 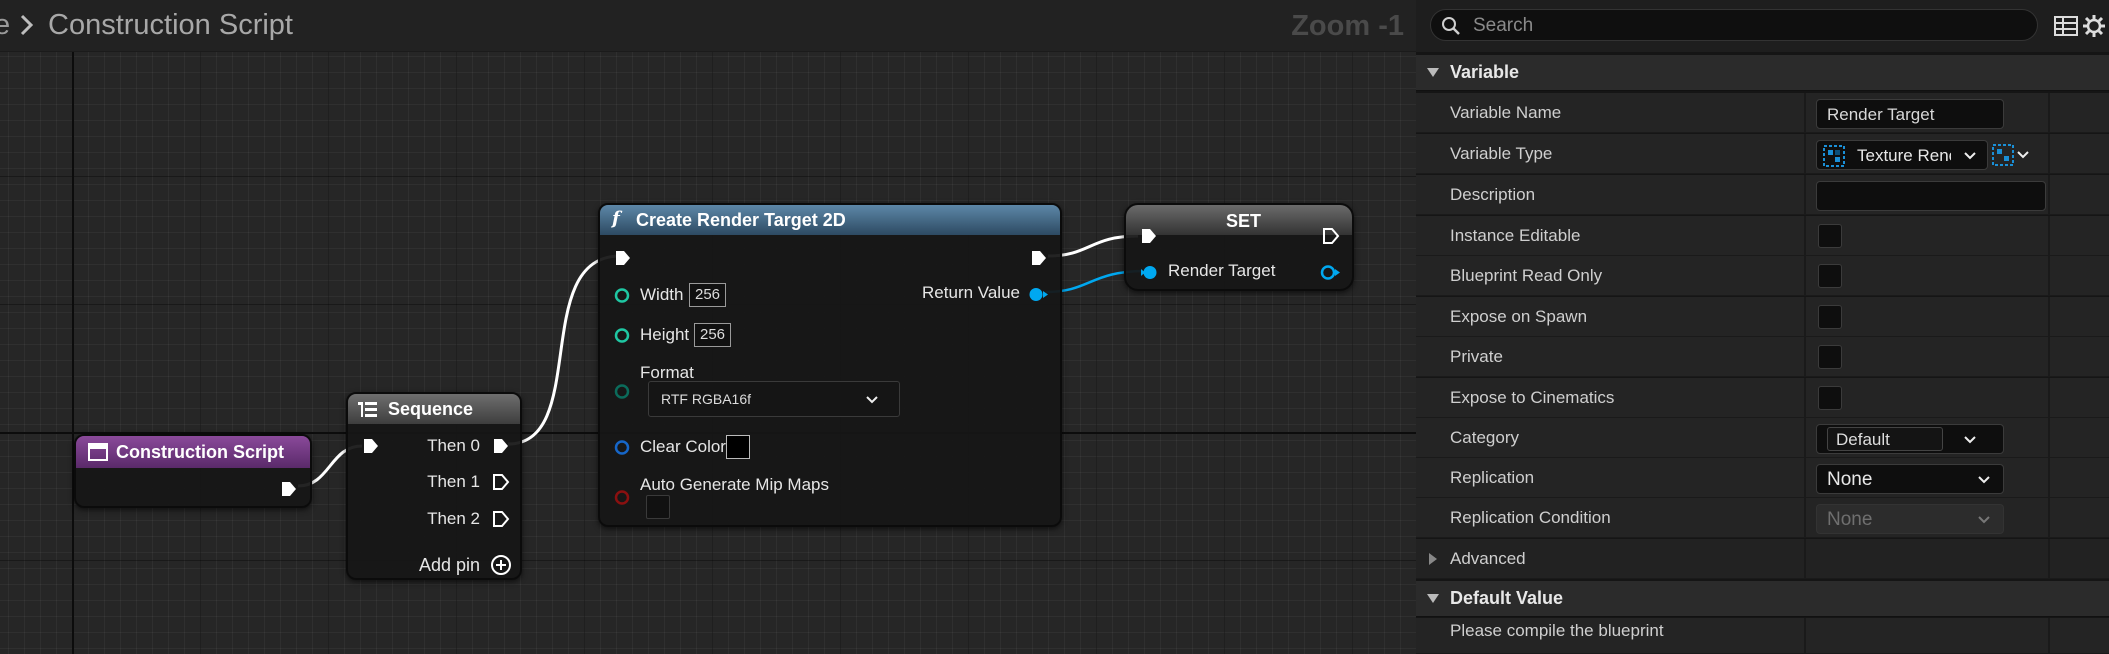 I want to click on description-input, so click(x=1931, y=196).